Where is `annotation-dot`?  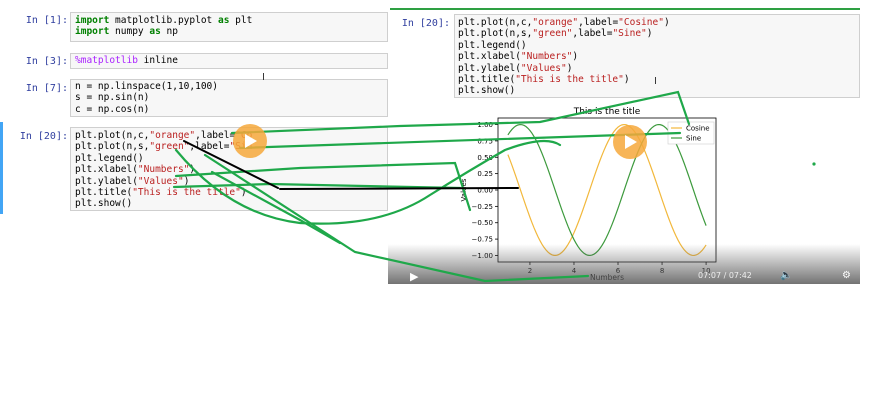
annotation-dot is located at coordinates (814, 164).